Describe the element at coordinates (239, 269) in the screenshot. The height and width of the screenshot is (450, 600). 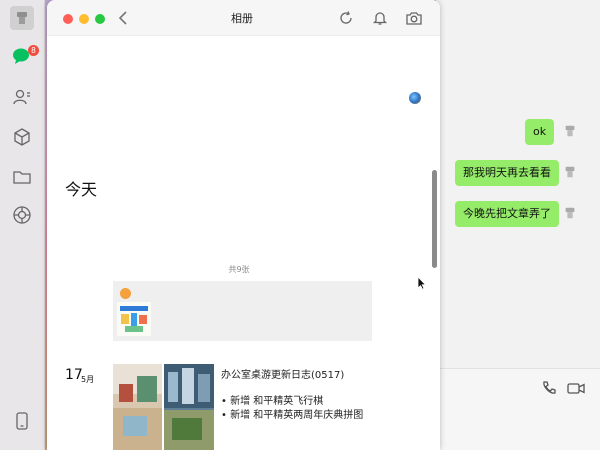
I see `photo-count: 共9张` at that location.